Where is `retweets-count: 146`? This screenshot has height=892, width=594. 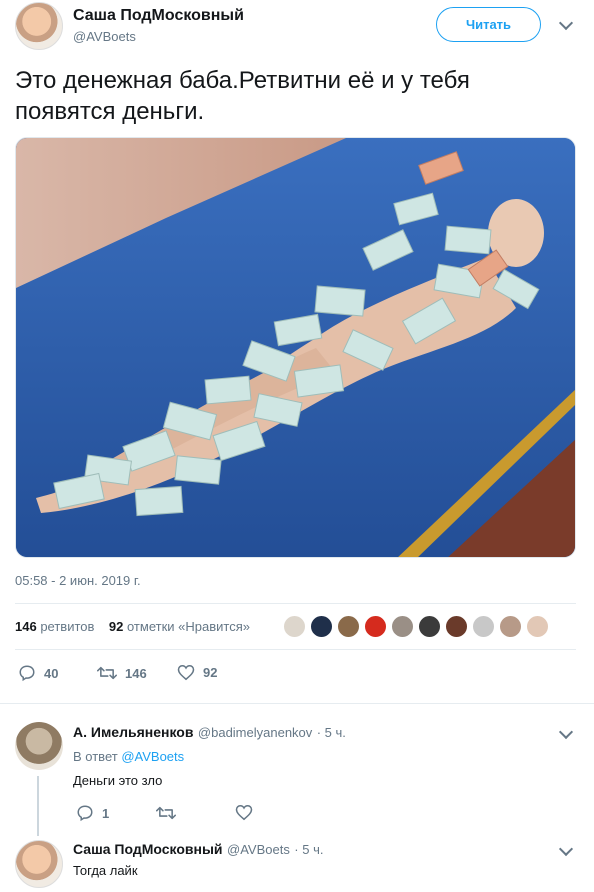
retweets-count: 146 is located at coordinates (26, 626).